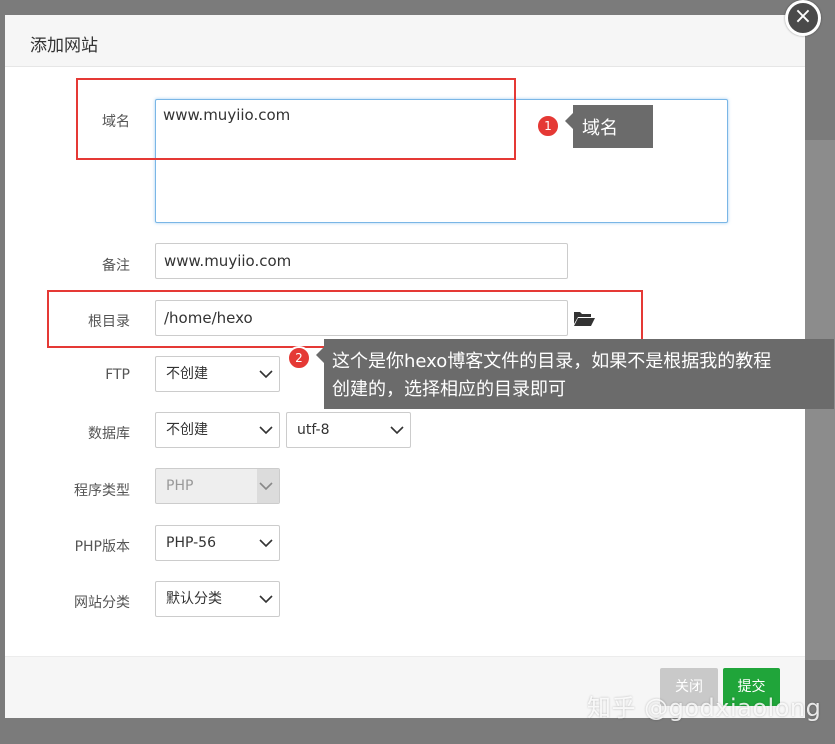  Describe the element at coordinates (313, 430) in the screenshot. I see `charset-select-value: utf-8` at that location.